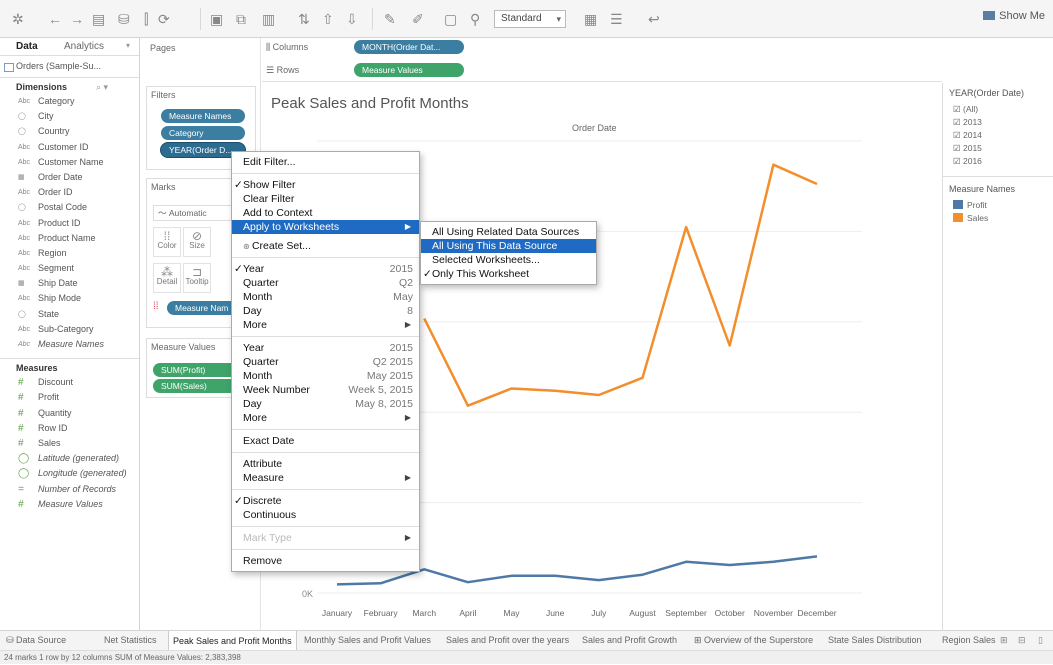 The width and height of the screenshot is (1053, 665). Describe the element at coordinates (84, 46) in the screenshot. I see `tab-analytics: Analytics` at that location.